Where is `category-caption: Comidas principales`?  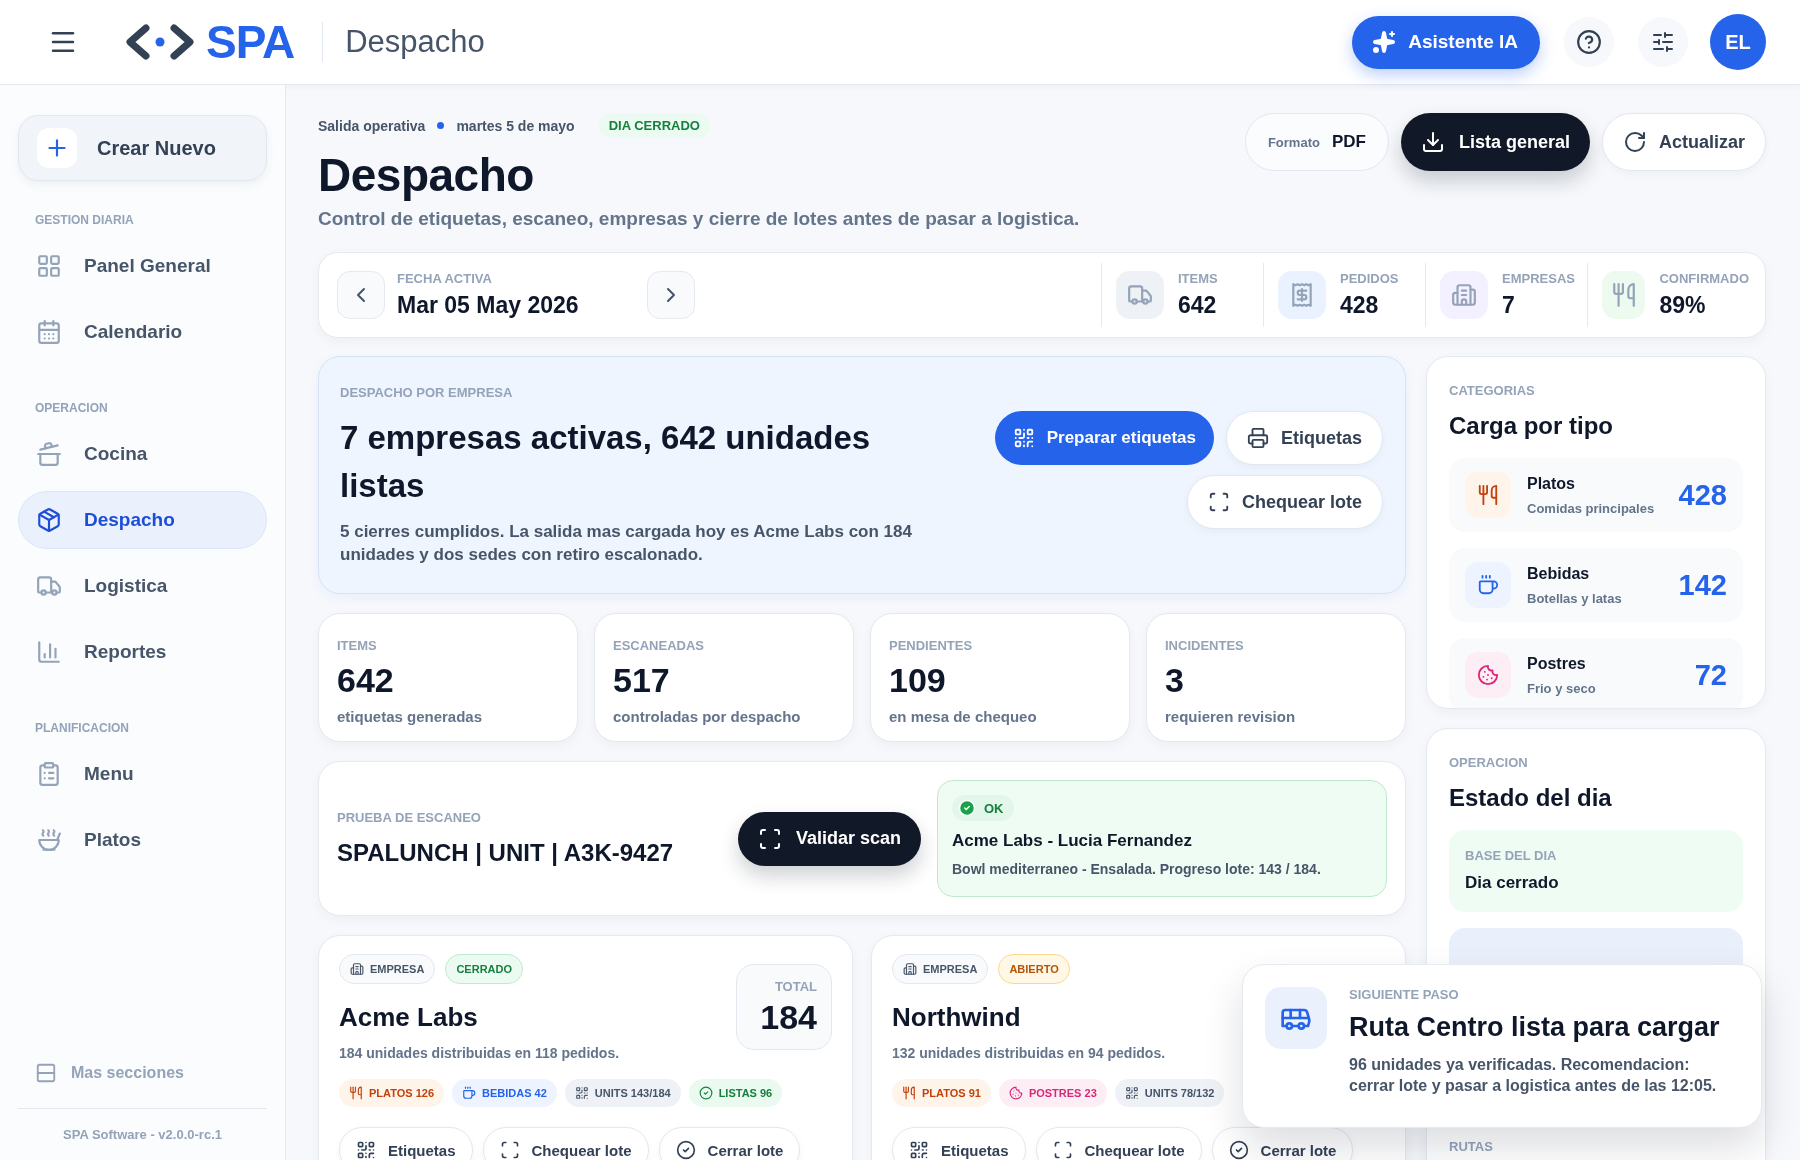 category-caption: Comidas principales is located at coordinates (1591, 508).